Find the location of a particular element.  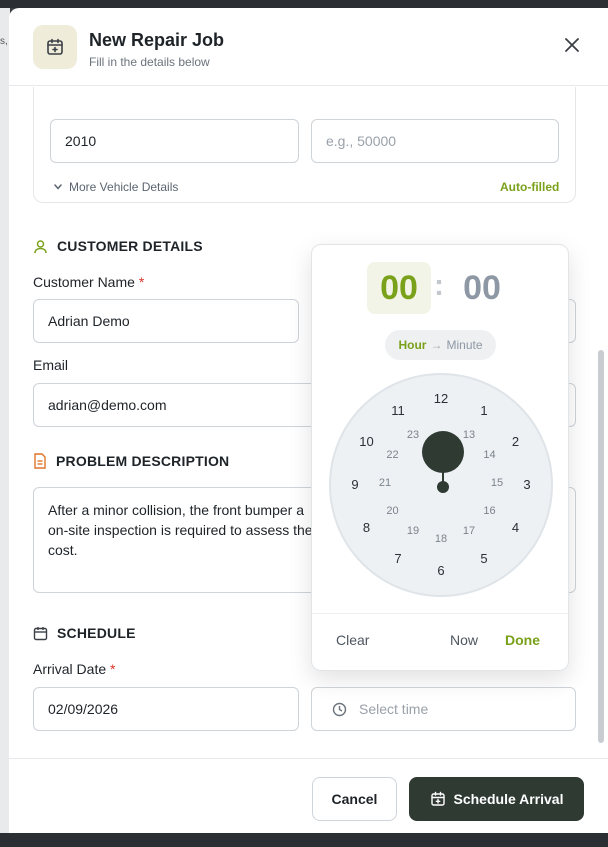

hour-1: 1 is located at coordinates (484, 411).